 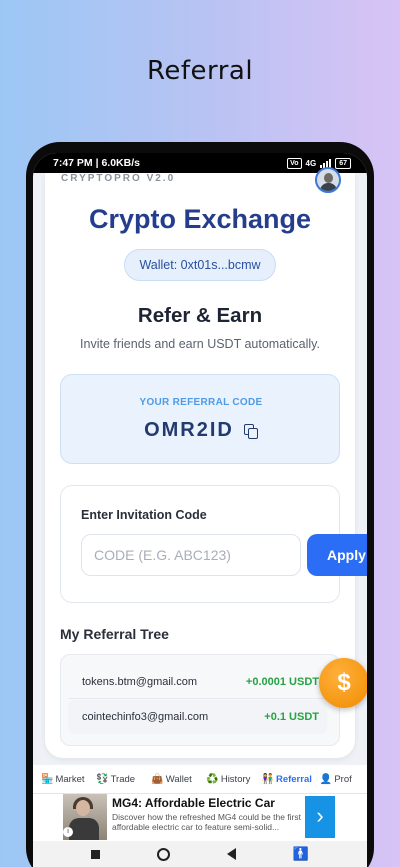 I want to click on referral-code-label: YOUR REFERRAL CODE, so click(x=201, y=402).